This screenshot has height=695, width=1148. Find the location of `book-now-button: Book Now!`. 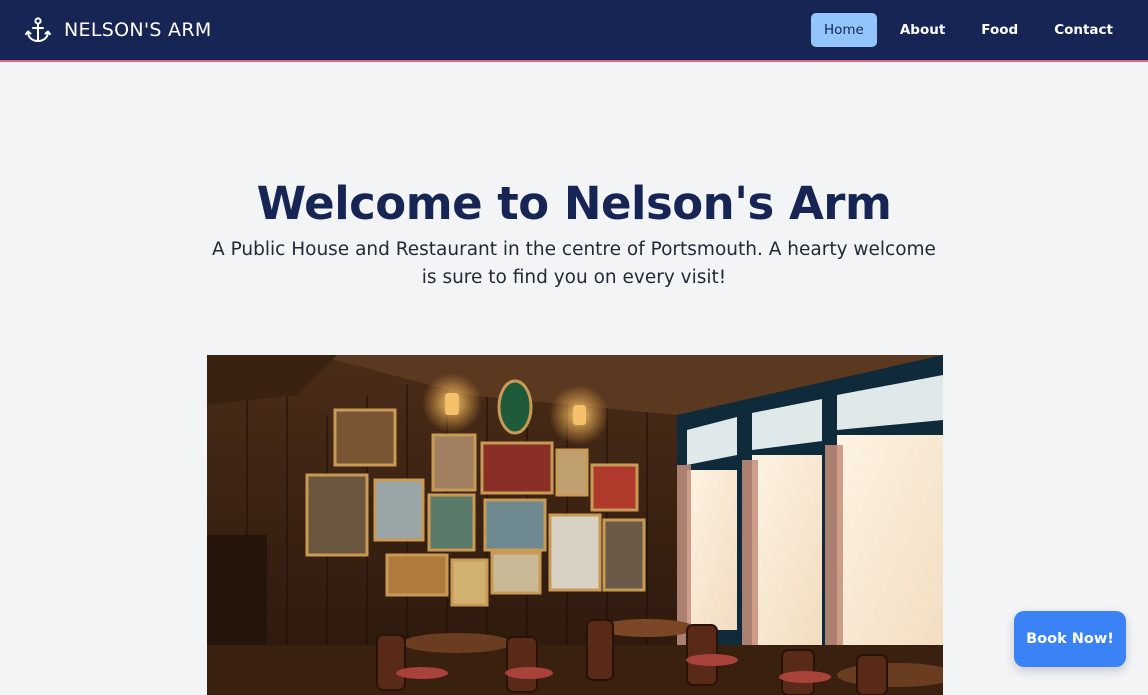

book-now-button: Book Now! is located at coordinates (1070, 639).